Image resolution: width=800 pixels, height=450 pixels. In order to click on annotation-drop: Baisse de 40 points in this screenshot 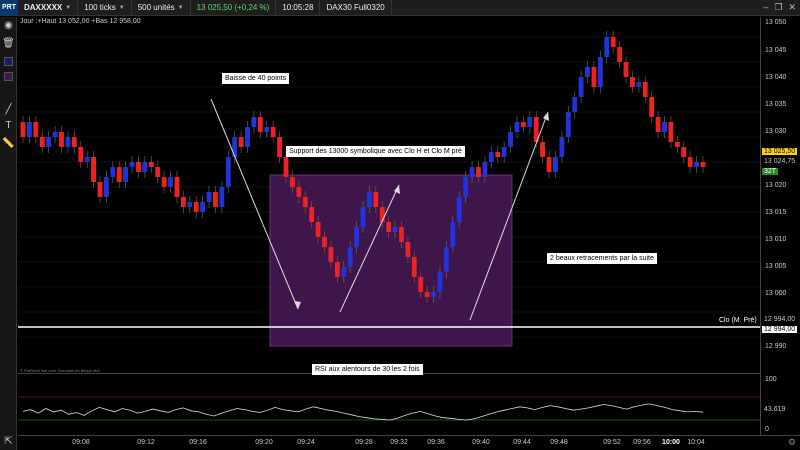, I will do `click(256, 78)`.